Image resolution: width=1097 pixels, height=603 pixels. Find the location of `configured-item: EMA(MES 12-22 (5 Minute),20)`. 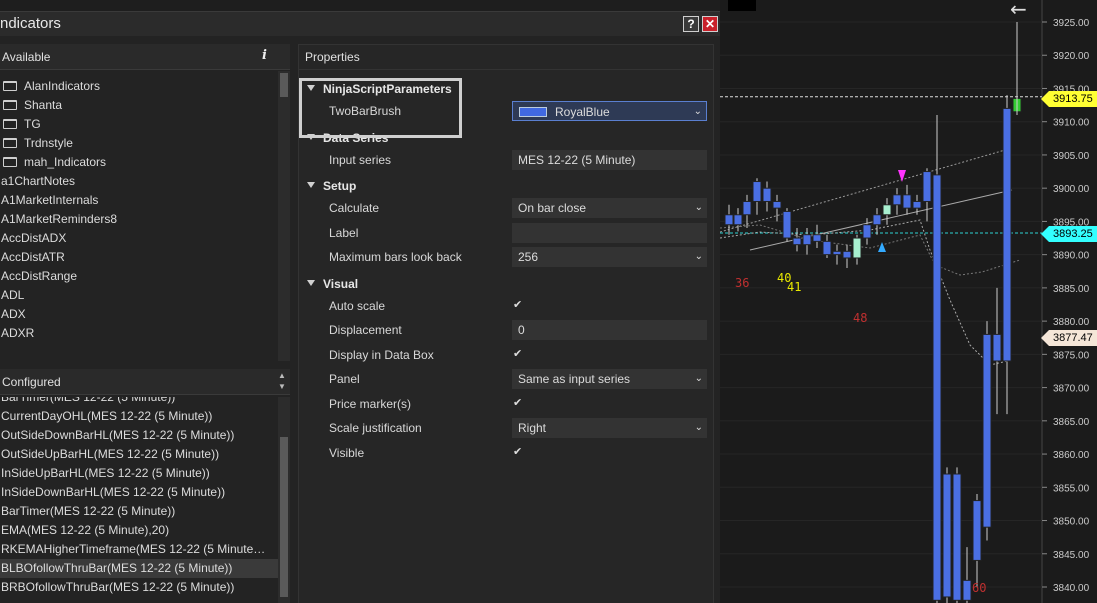

configured-item: EMA(MES 12-22 (5 Minute),20) is located at coordinates (139, 530).